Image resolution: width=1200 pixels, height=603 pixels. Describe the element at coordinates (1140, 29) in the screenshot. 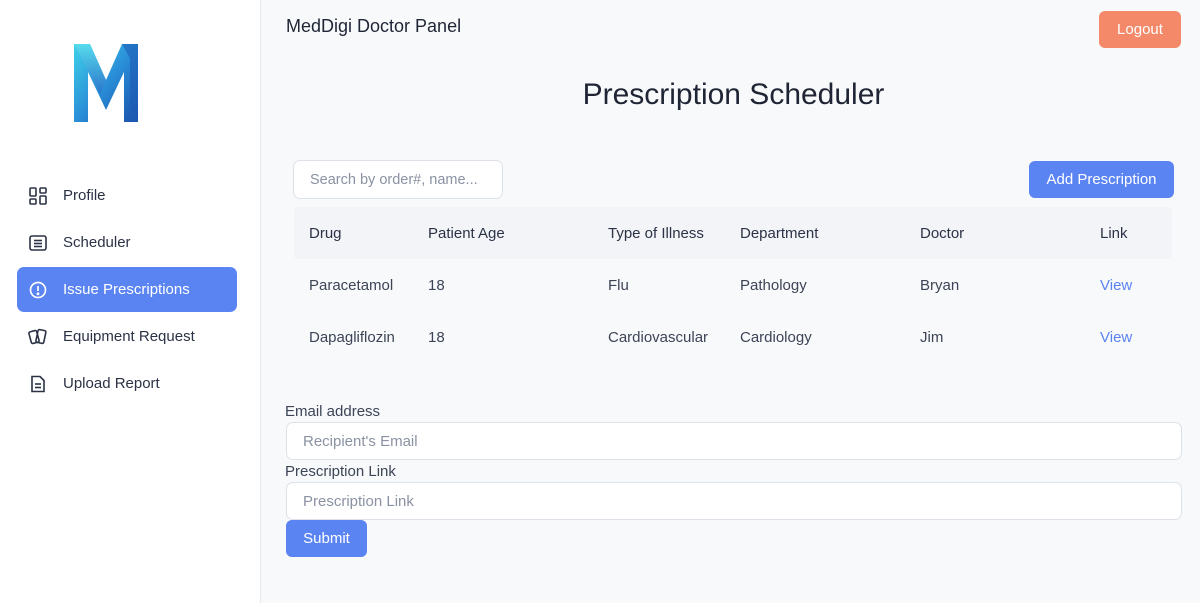

I see `logout-button: Logout` at that location.